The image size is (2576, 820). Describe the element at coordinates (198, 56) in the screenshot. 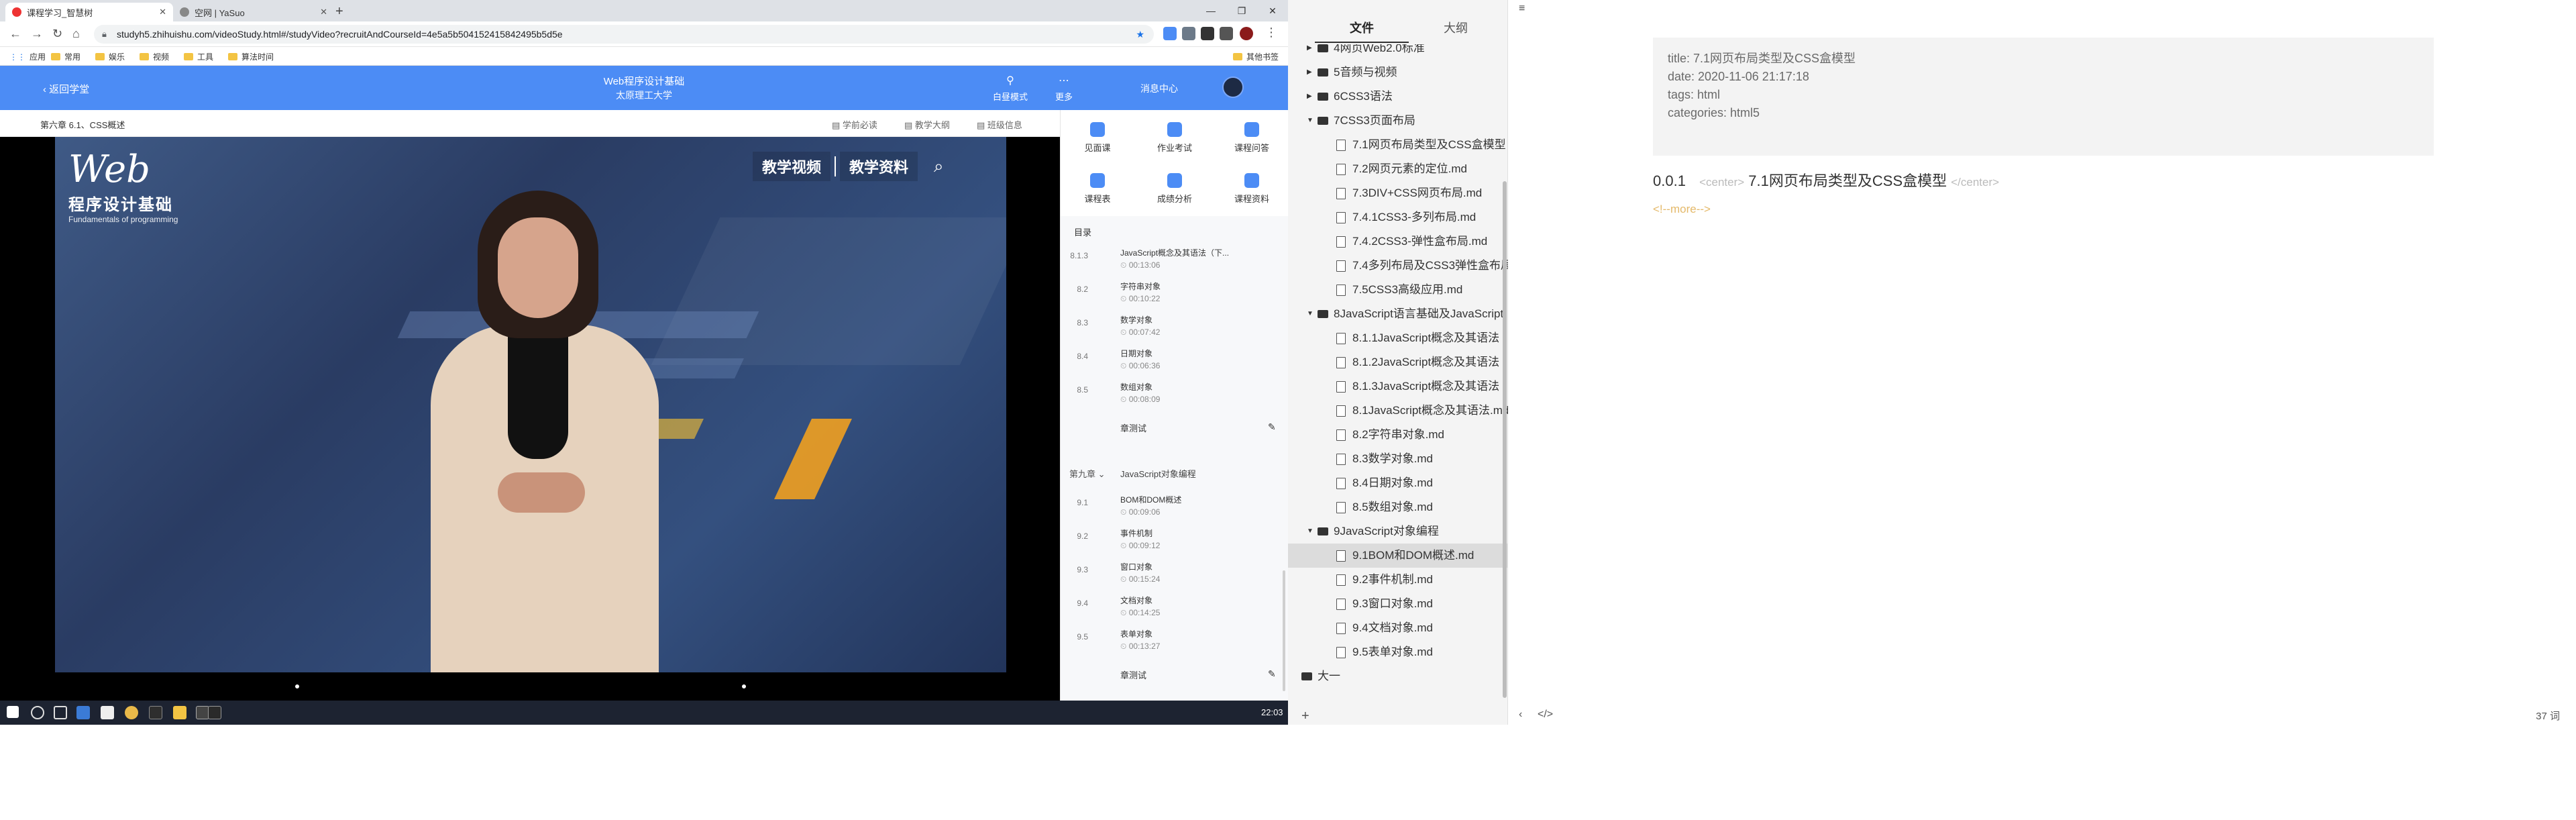

I see `bookmark-folder: 工具` at that location.